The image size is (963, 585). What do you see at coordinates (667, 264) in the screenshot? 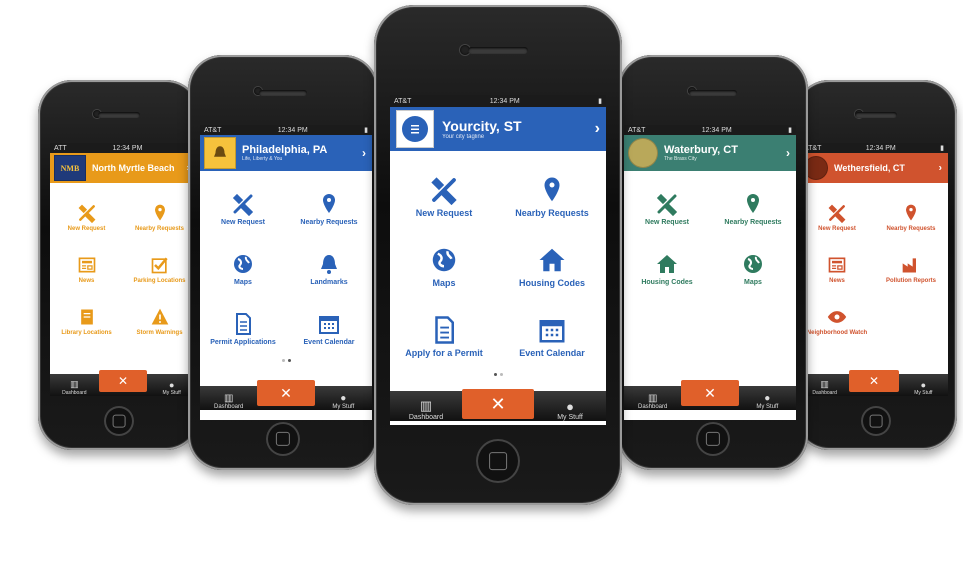
I see `house-icon` at bounding box center [667, 264].